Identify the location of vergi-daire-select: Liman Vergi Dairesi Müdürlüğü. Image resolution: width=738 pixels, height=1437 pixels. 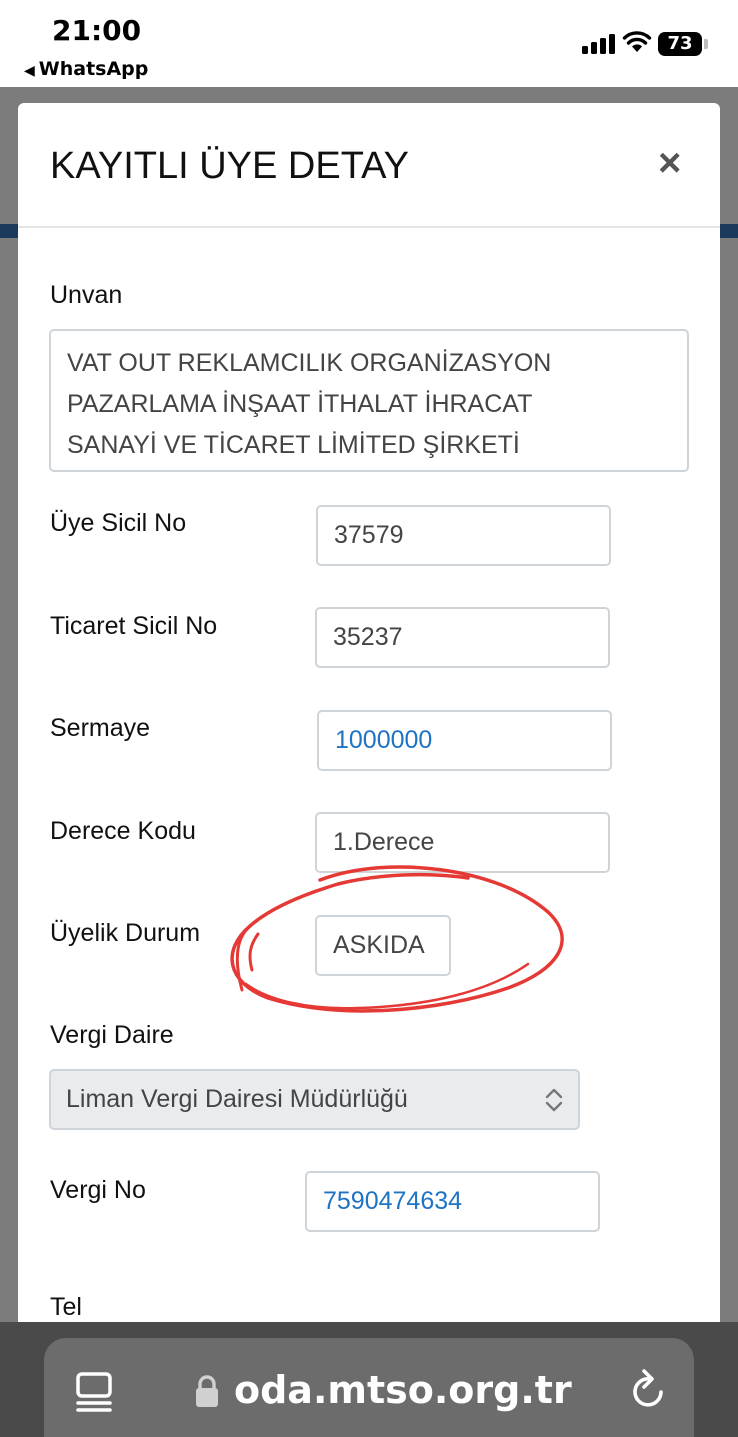
(314, 1099).